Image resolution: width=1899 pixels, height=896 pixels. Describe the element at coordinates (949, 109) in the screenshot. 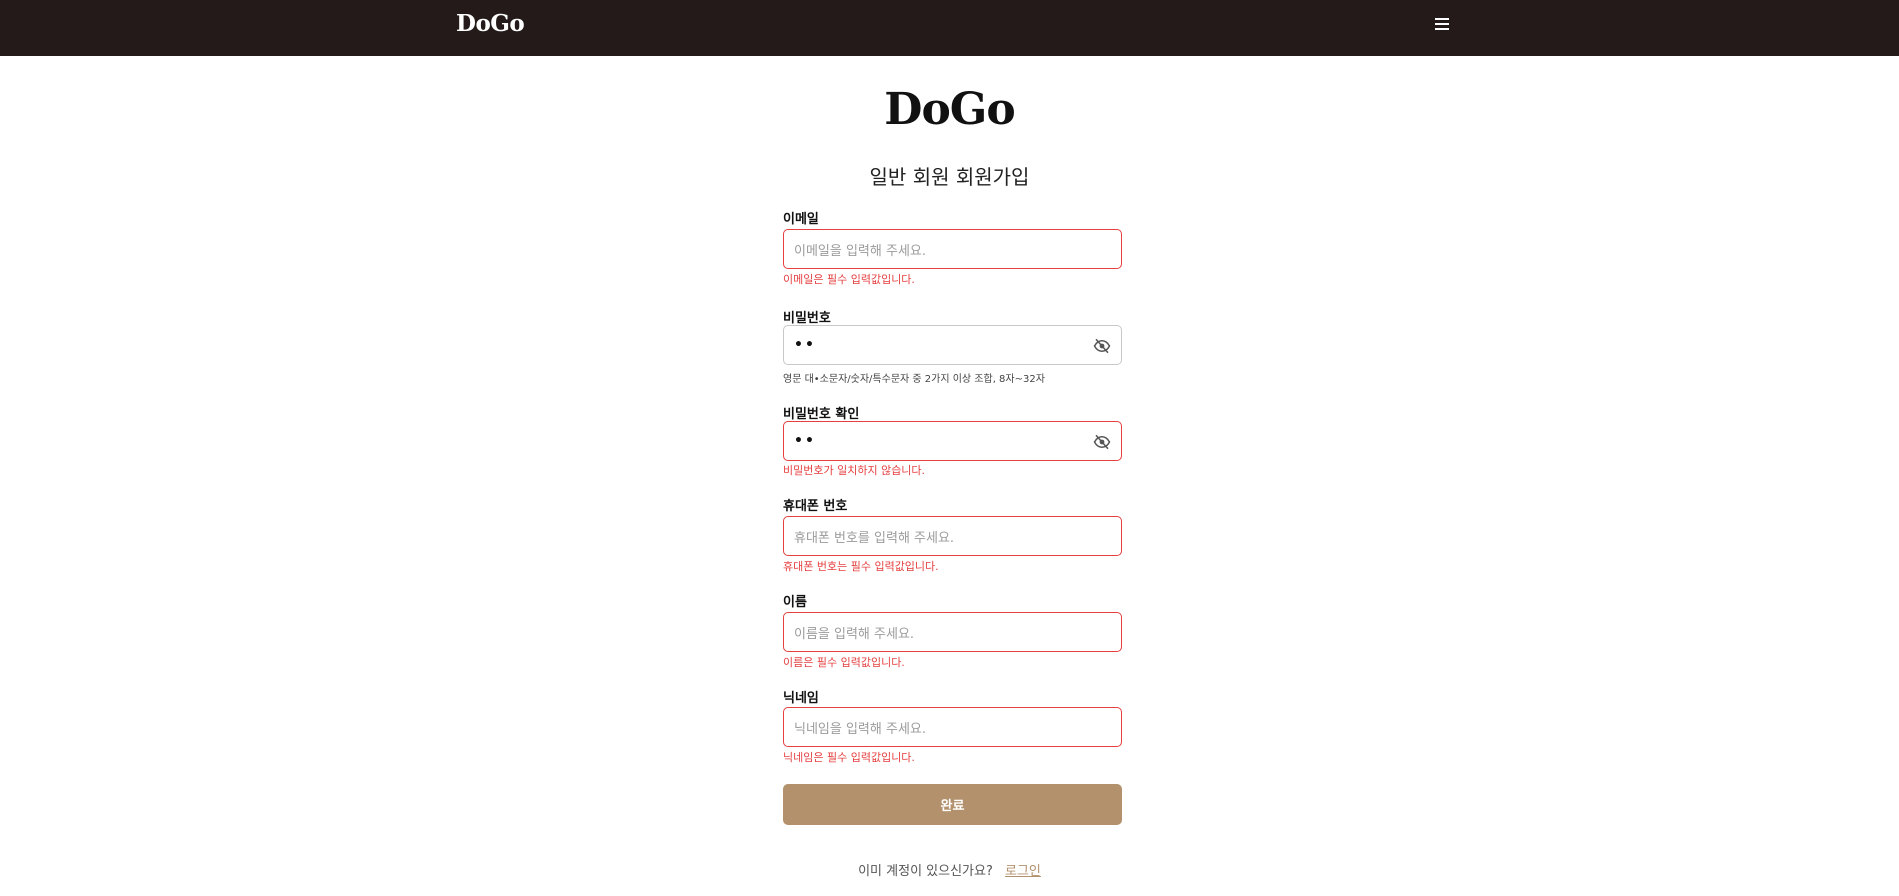

I see `page-logo: DoGo` at that location.